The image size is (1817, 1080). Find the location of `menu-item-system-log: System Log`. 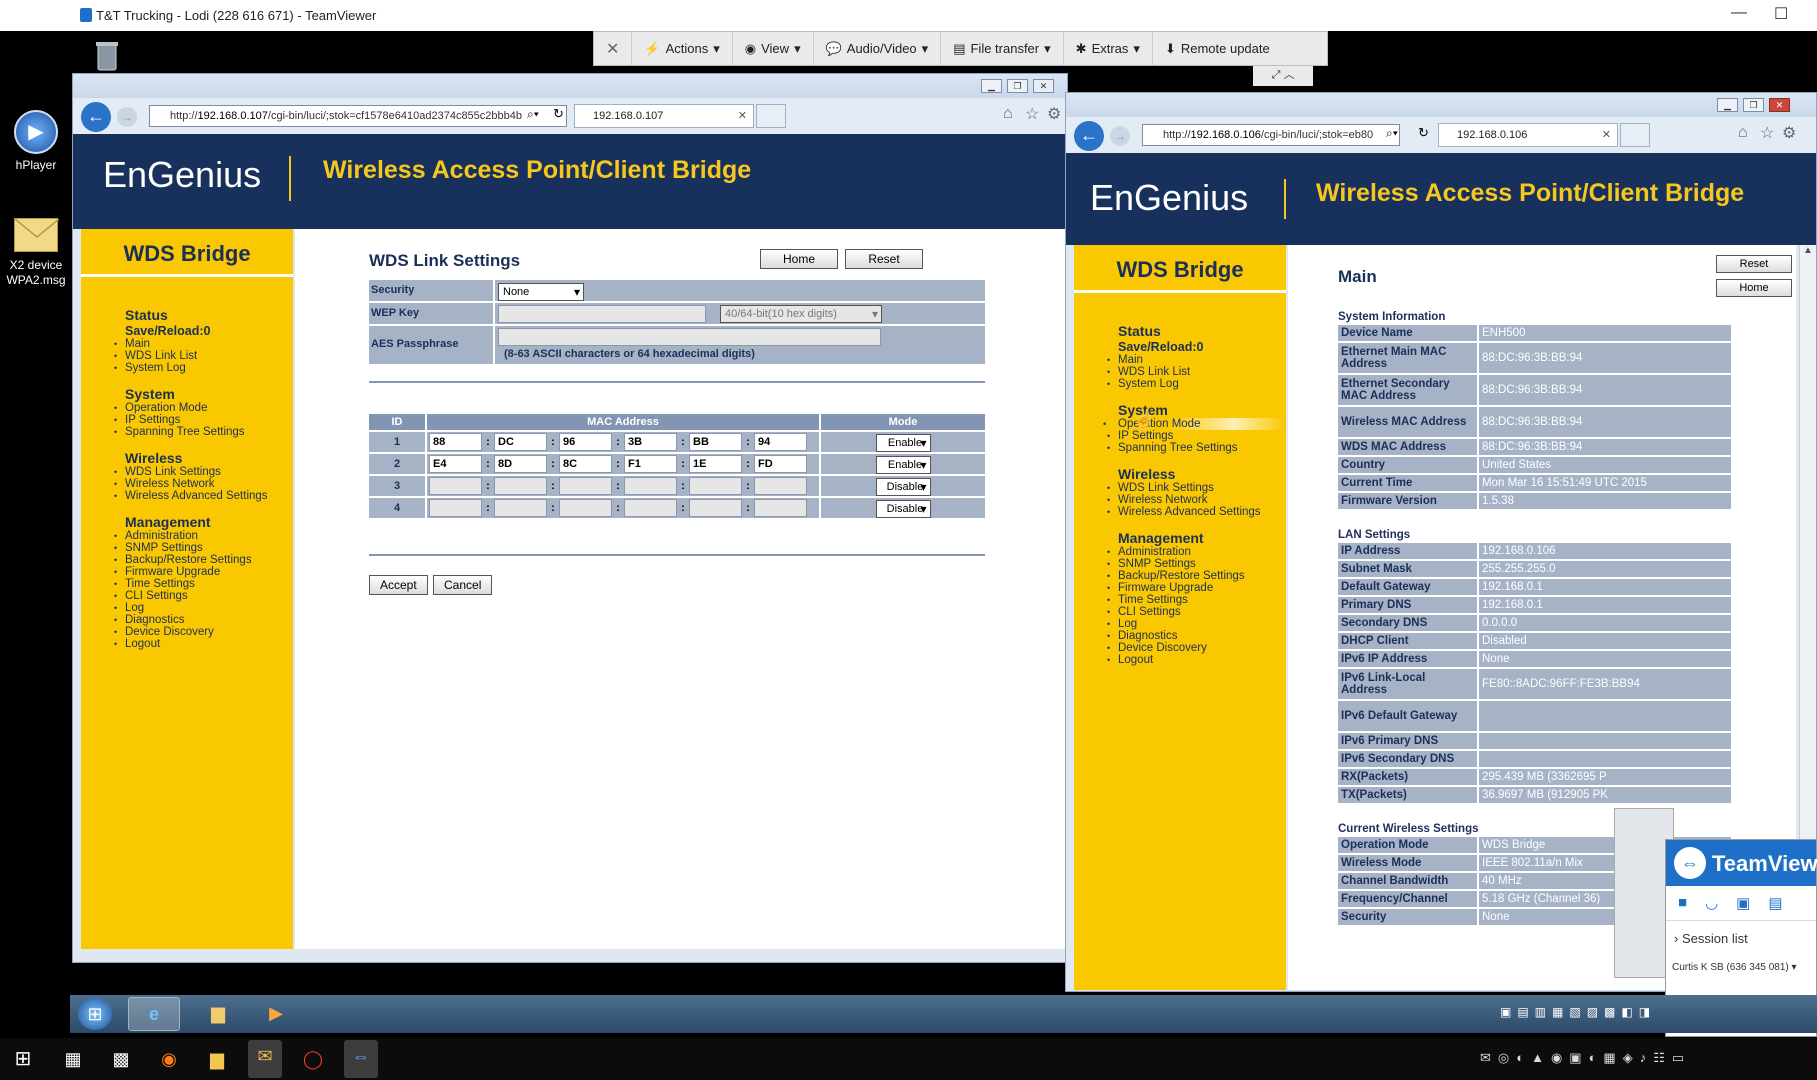

menu-item-system-log: System Log is located at coordinates (1196, 384).